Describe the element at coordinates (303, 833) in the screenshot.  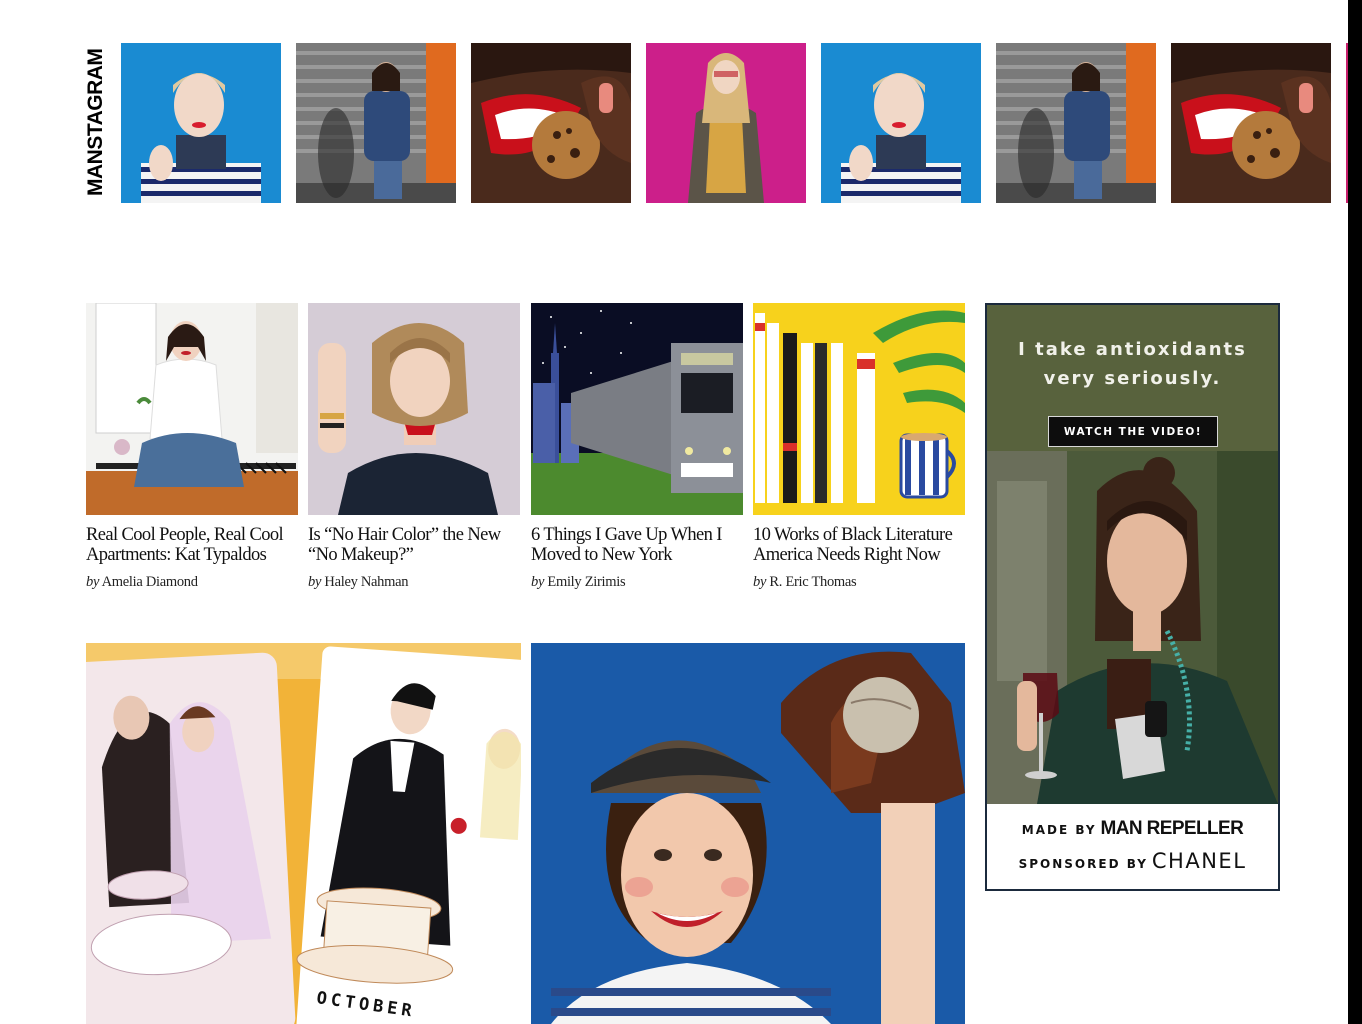
I see `feature-wedding-illustration: OCTOBER` at that location.